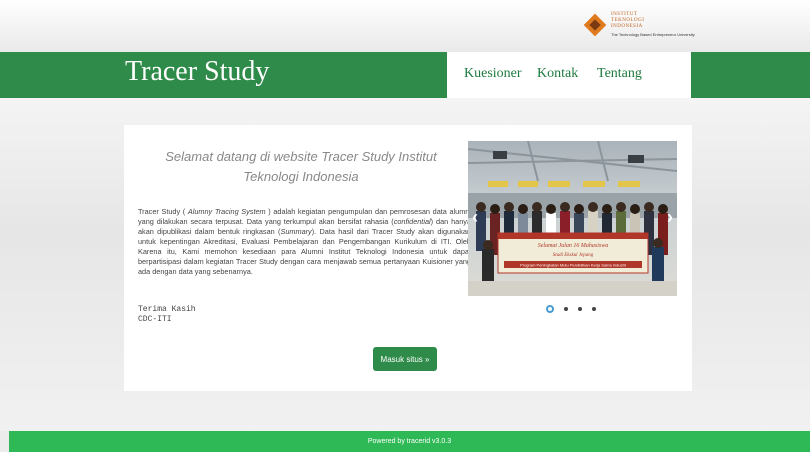  I want to click on footer: Powered by tracerid v3.0.3, so click(409, 441).